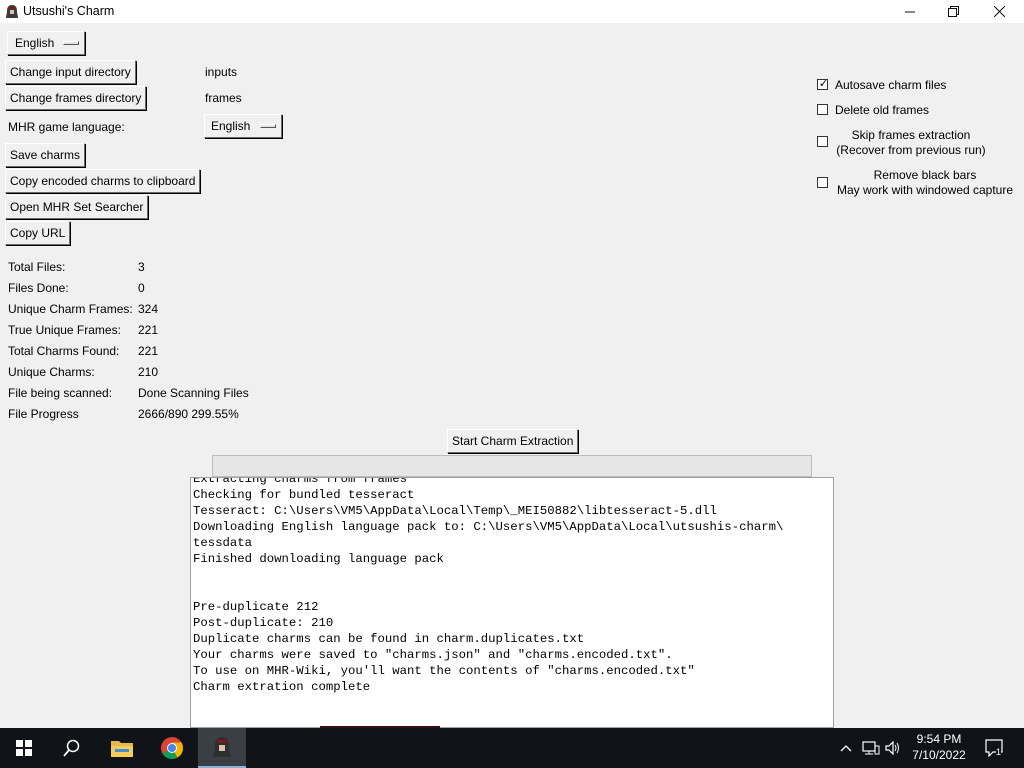  What do you see at coordinates (45, 155) in the screenshot?
I see `save-charms-button: Save charms` at bounding box center [45, 155].